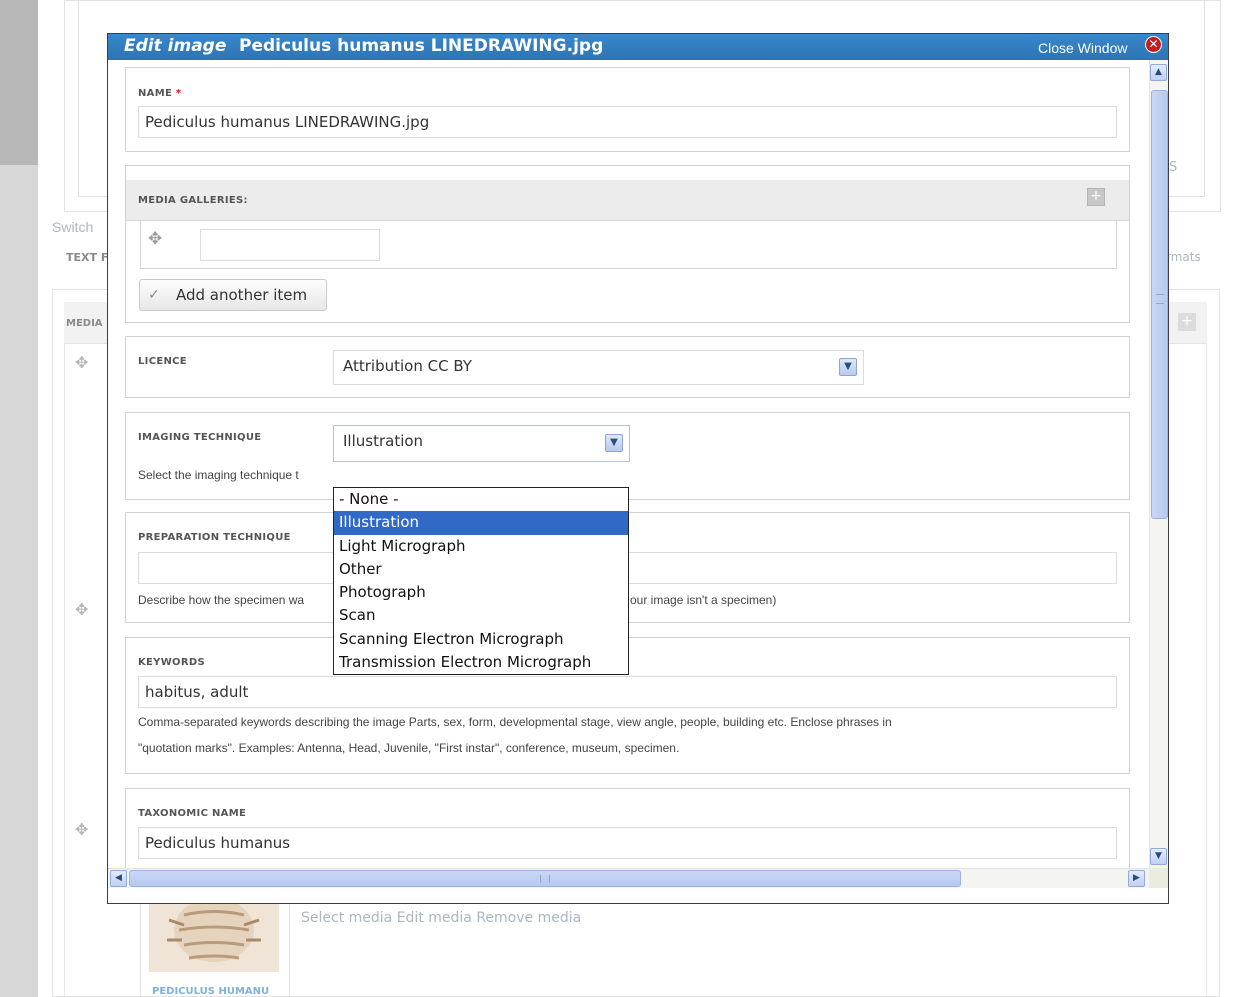 This screenshot has height=997, width=1249. What do you see at coordinates (118, 878) in the screenshot?
I see `scroll-left-icon: ◀` at bounding box center [118, 878].